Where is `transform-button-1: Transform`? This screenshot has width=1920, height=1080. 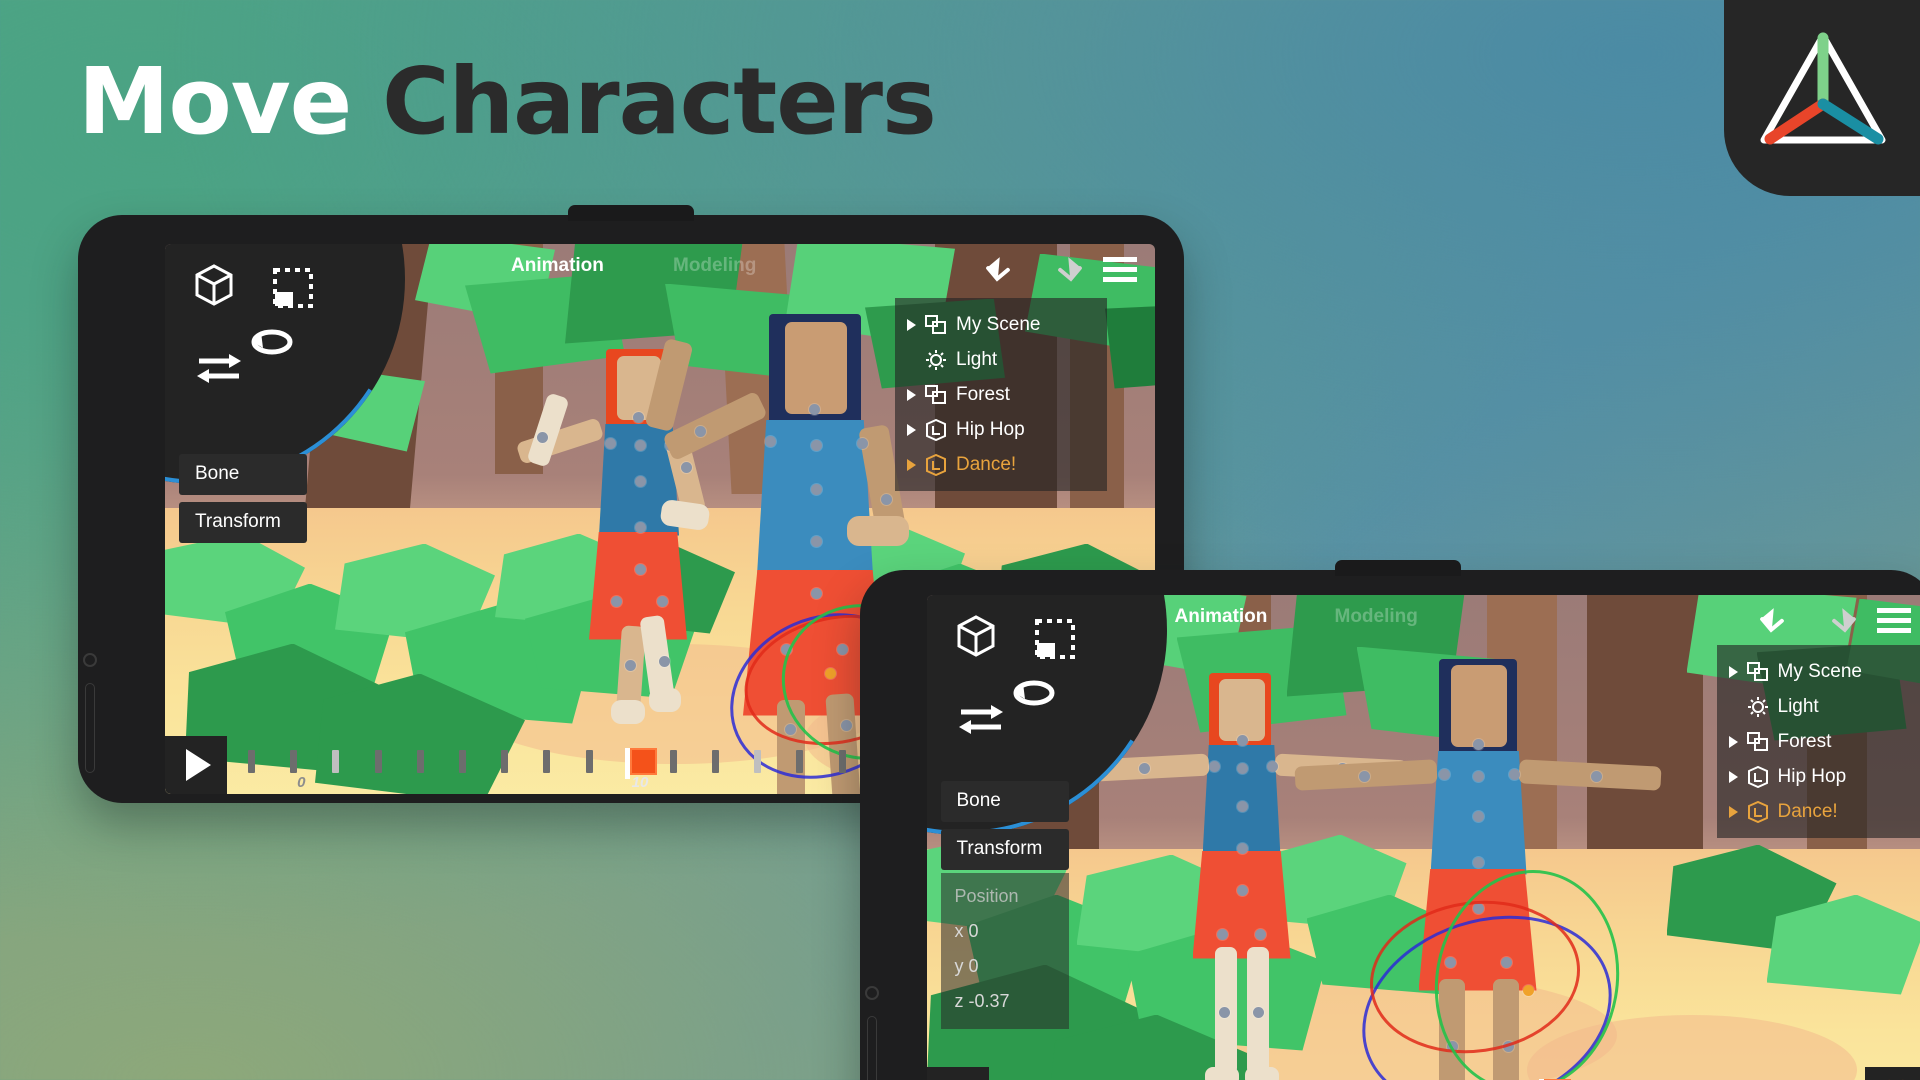
transform-button-1: Transform is located at coordinates (243, 522).